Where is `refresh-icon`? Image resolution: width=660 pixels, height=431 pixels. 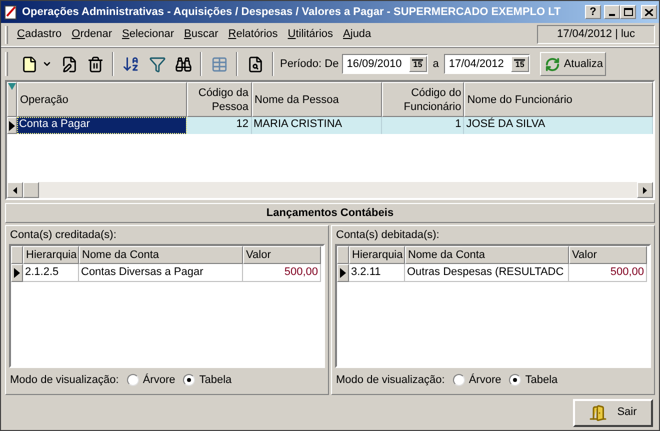 refresh-icon is located at coordinates (552, 64).